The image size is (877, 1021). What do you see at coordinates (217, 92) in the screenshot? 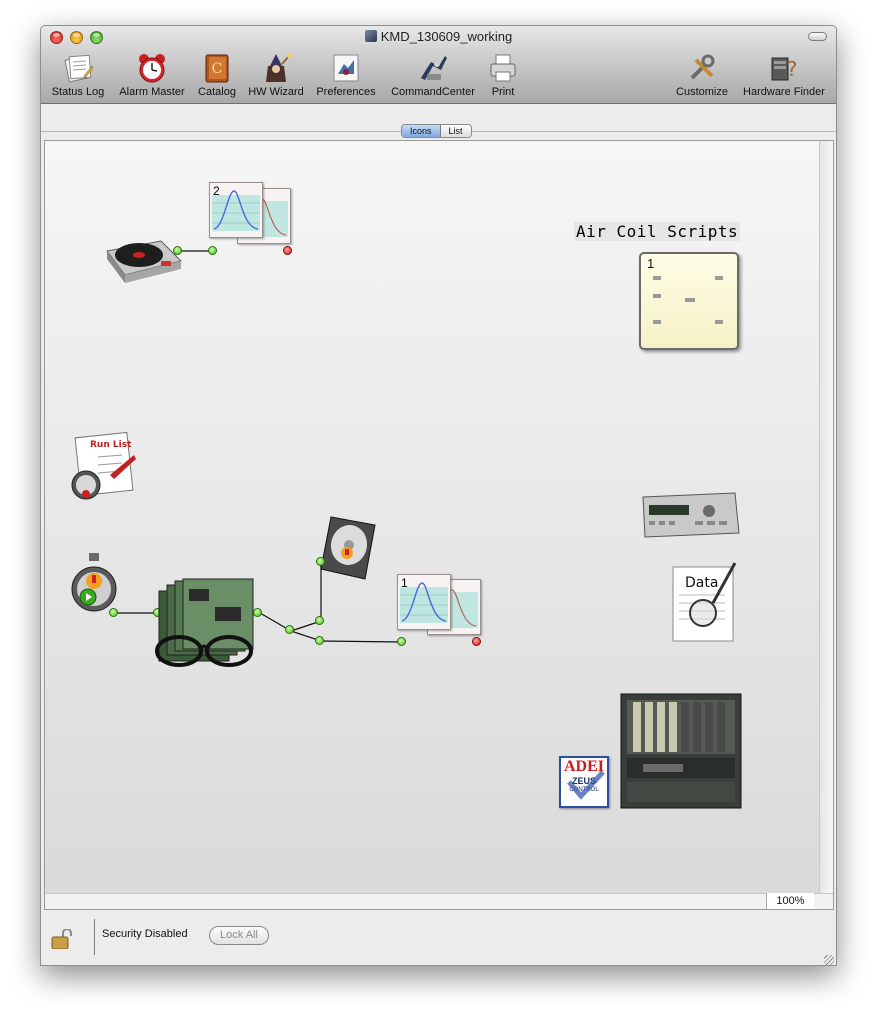
I see `catalog-label: Catalog` at bounding box center [217, 92].